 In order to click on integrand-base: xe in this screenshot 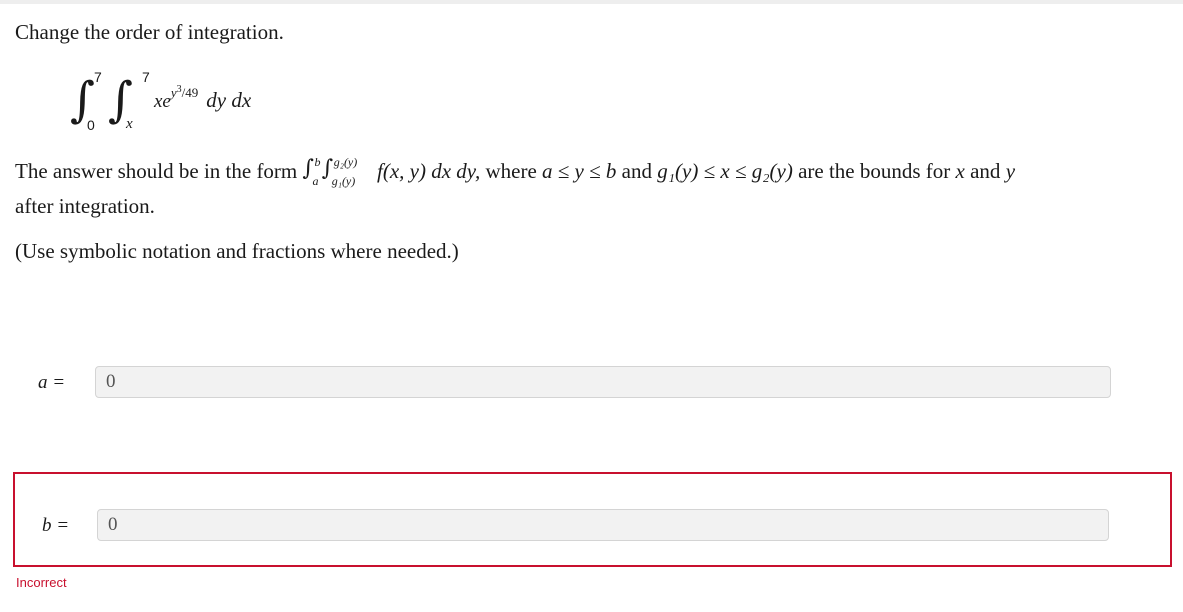, I will do `click(162, 101)`.